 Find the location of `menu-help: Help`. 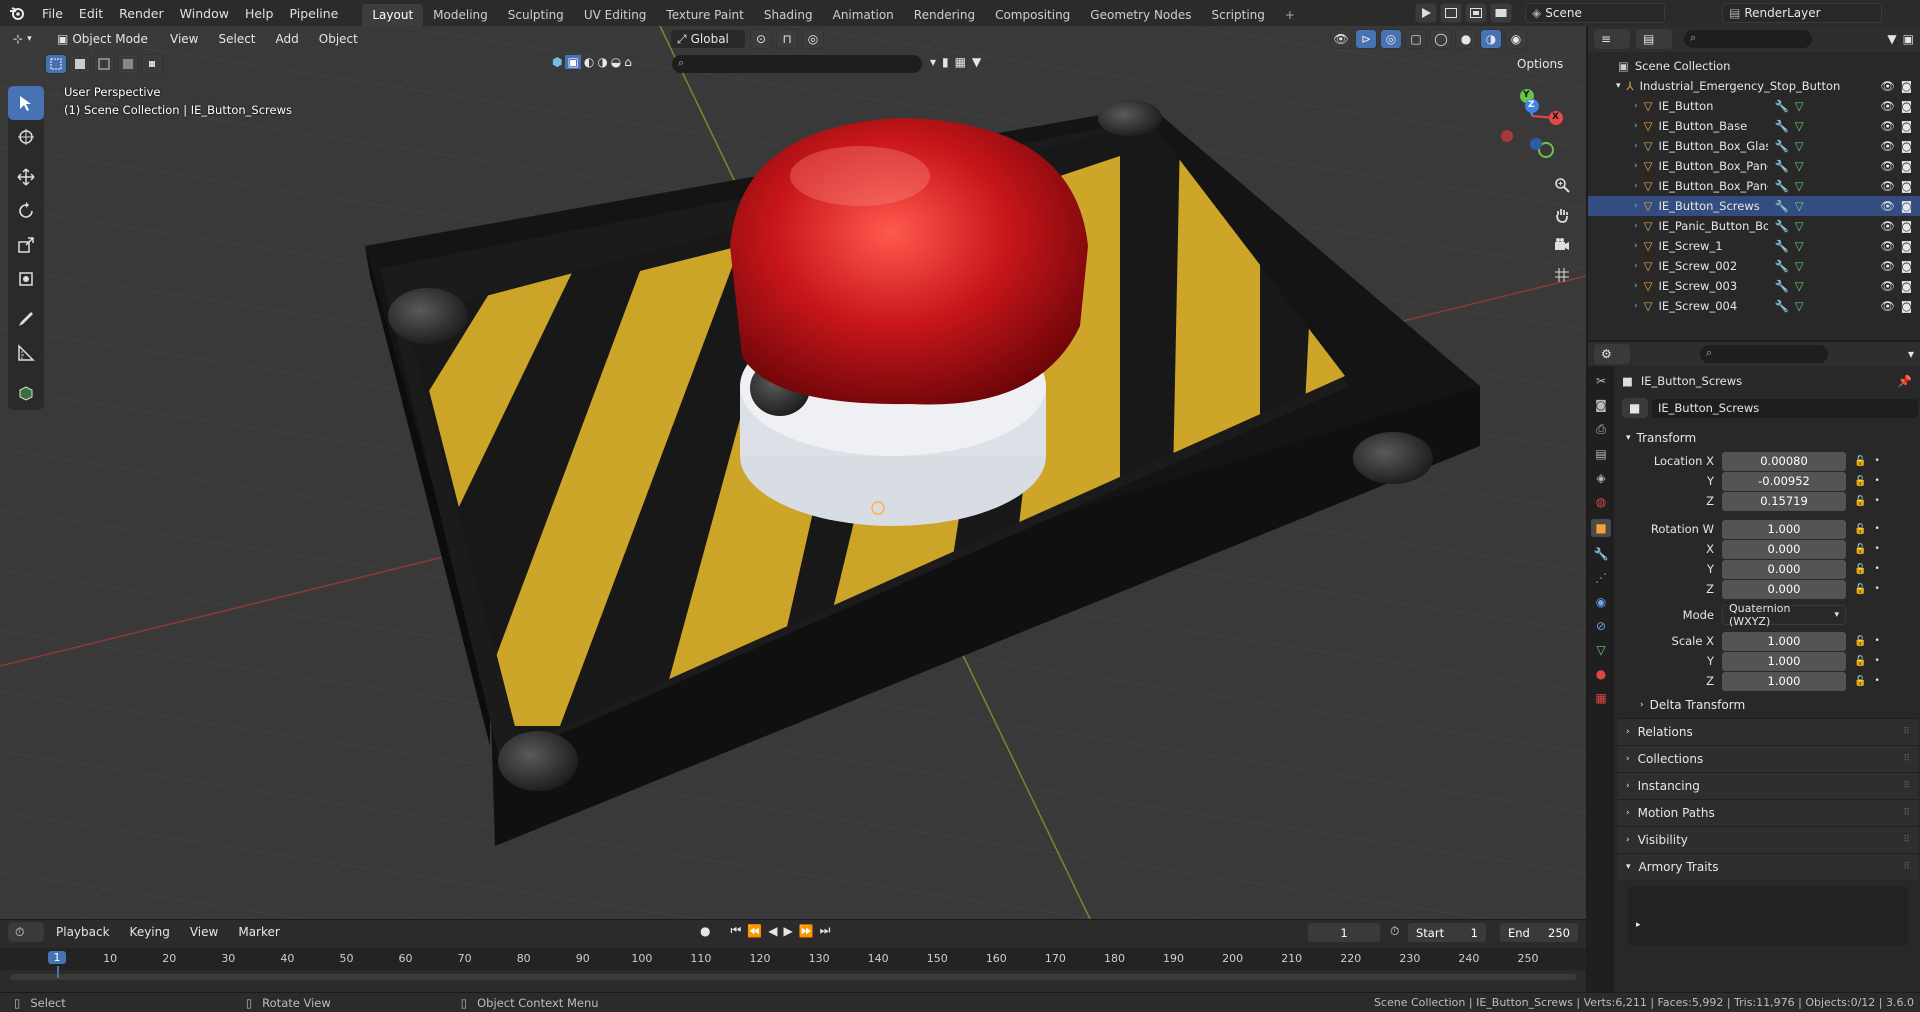

menu-help: Help is located at coordinates (259, 13).